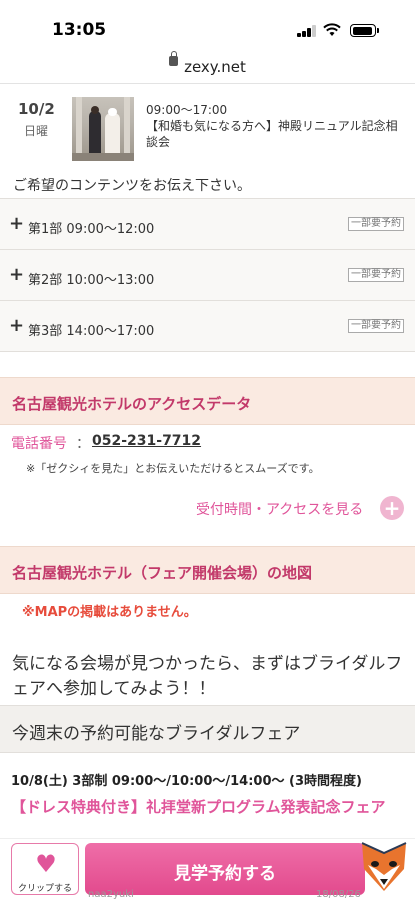  What do you see at coordinates (44, 889) in the screenshot?
I see `clip-label: クリップする` at bounding box center [44, 889].